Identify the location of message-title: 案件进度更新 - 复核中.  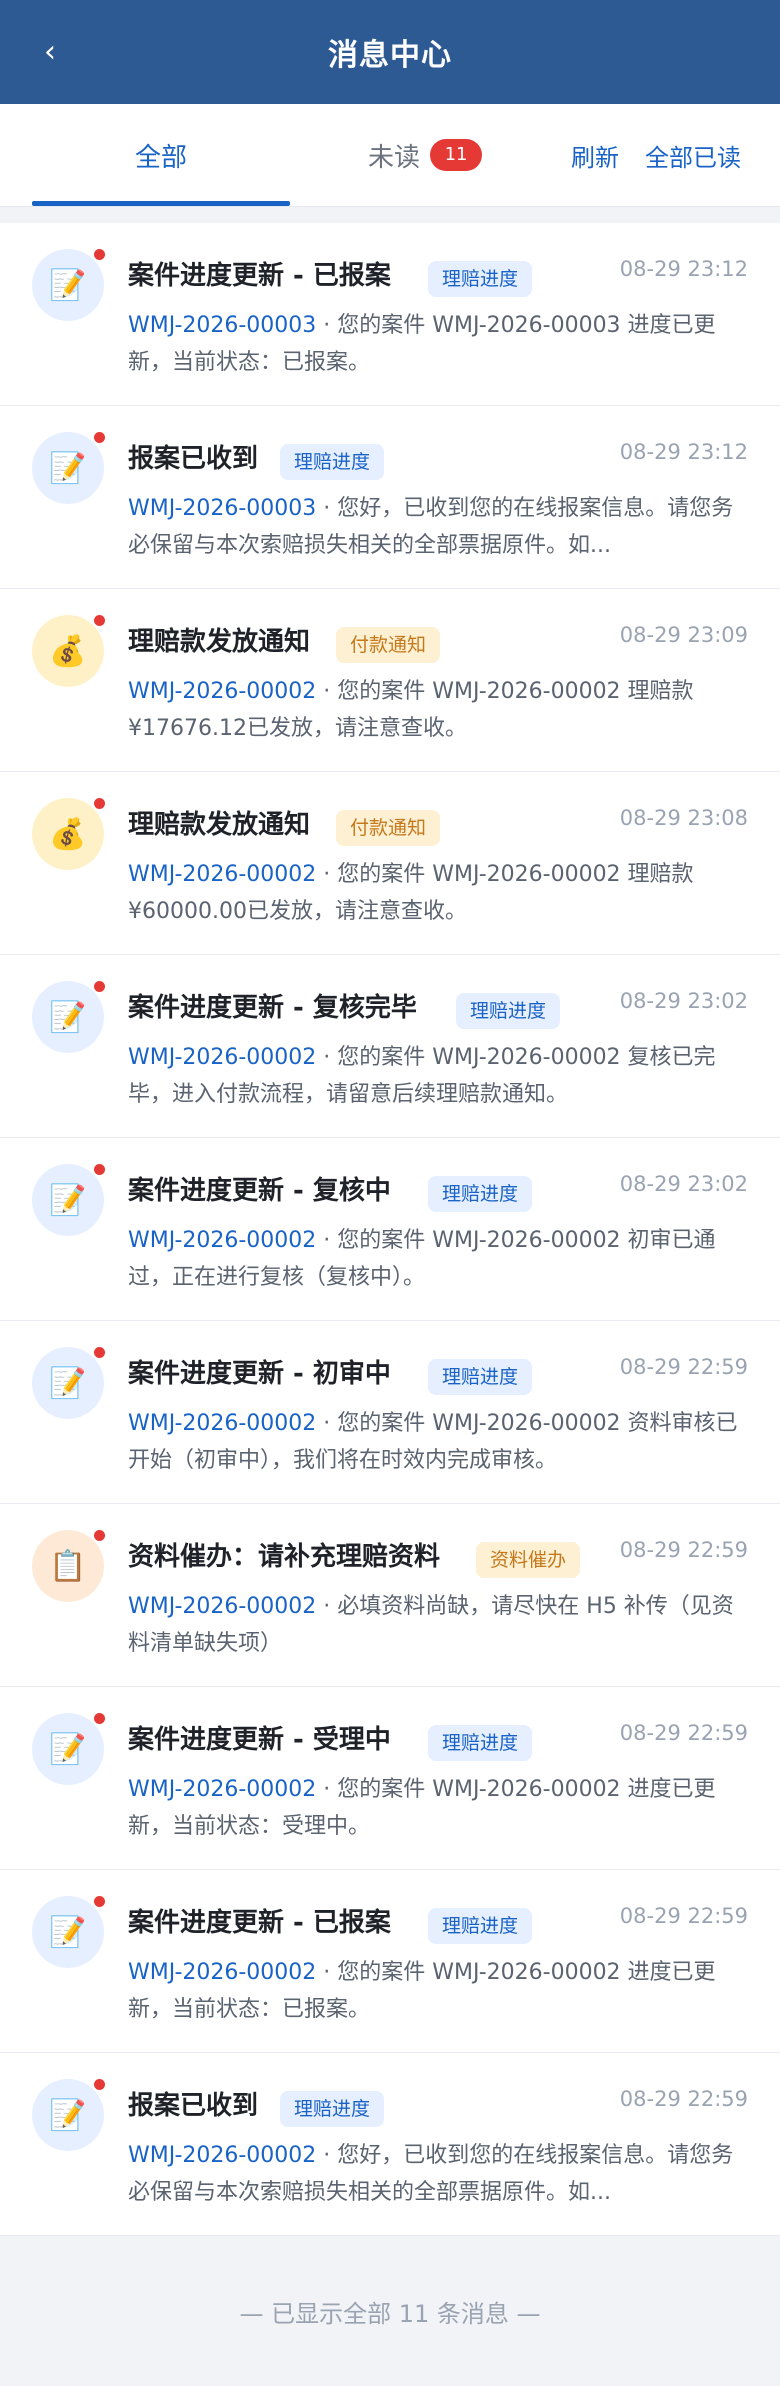
(259, 1191).